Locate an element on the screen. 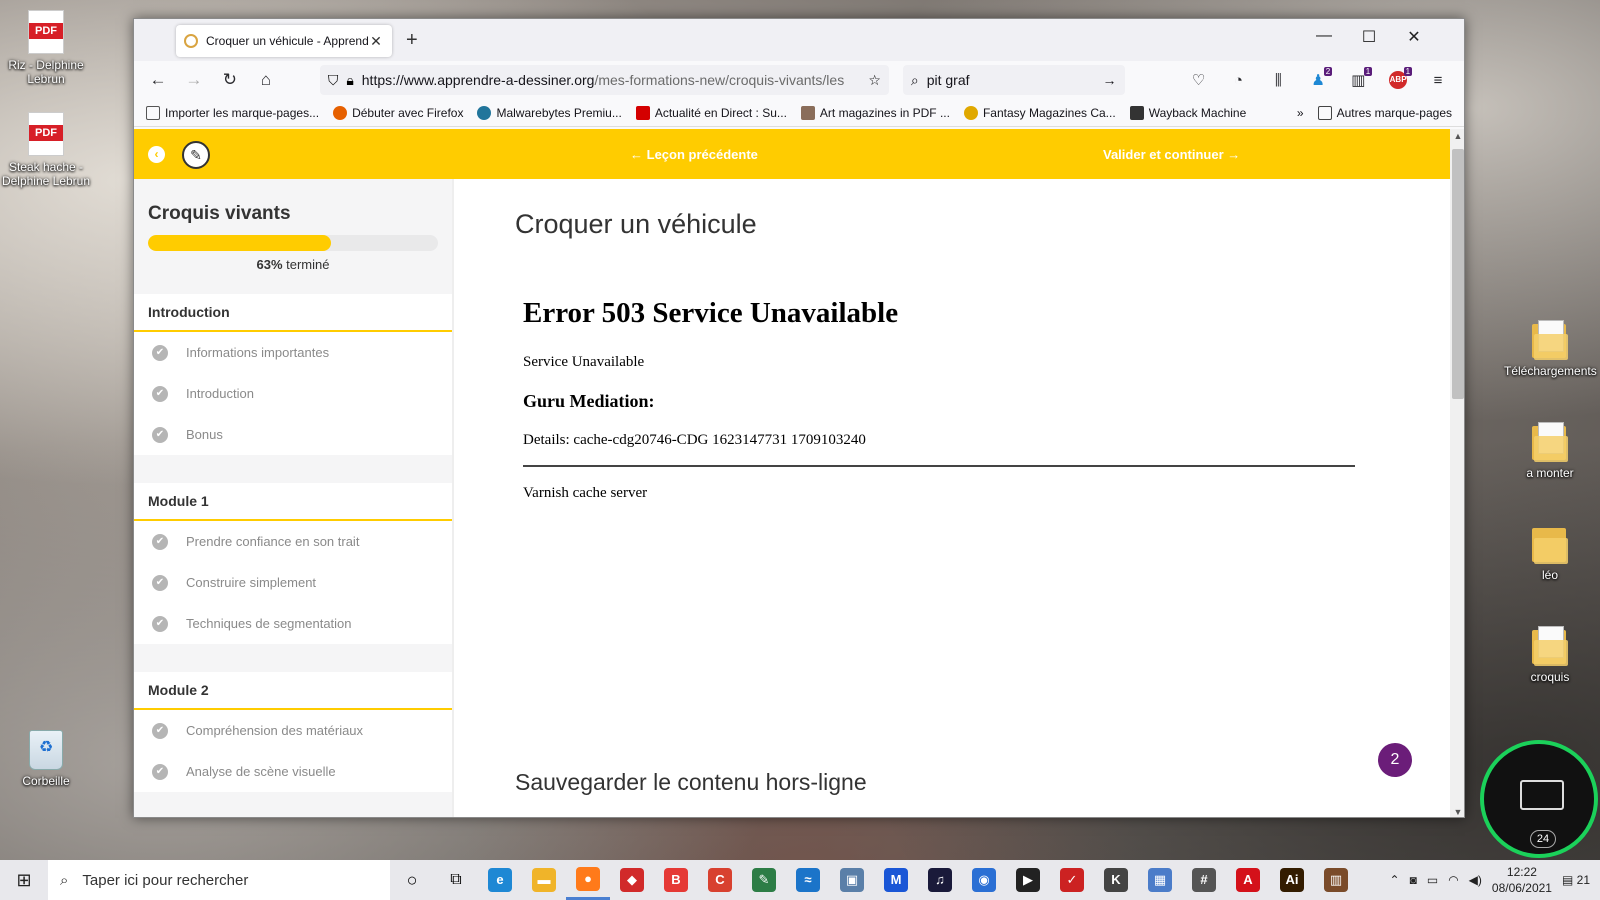 This screenshot has width=1600, height=900. lesson-item: ✔ Compréhension des matériaux is located at coordinates (293, 730).